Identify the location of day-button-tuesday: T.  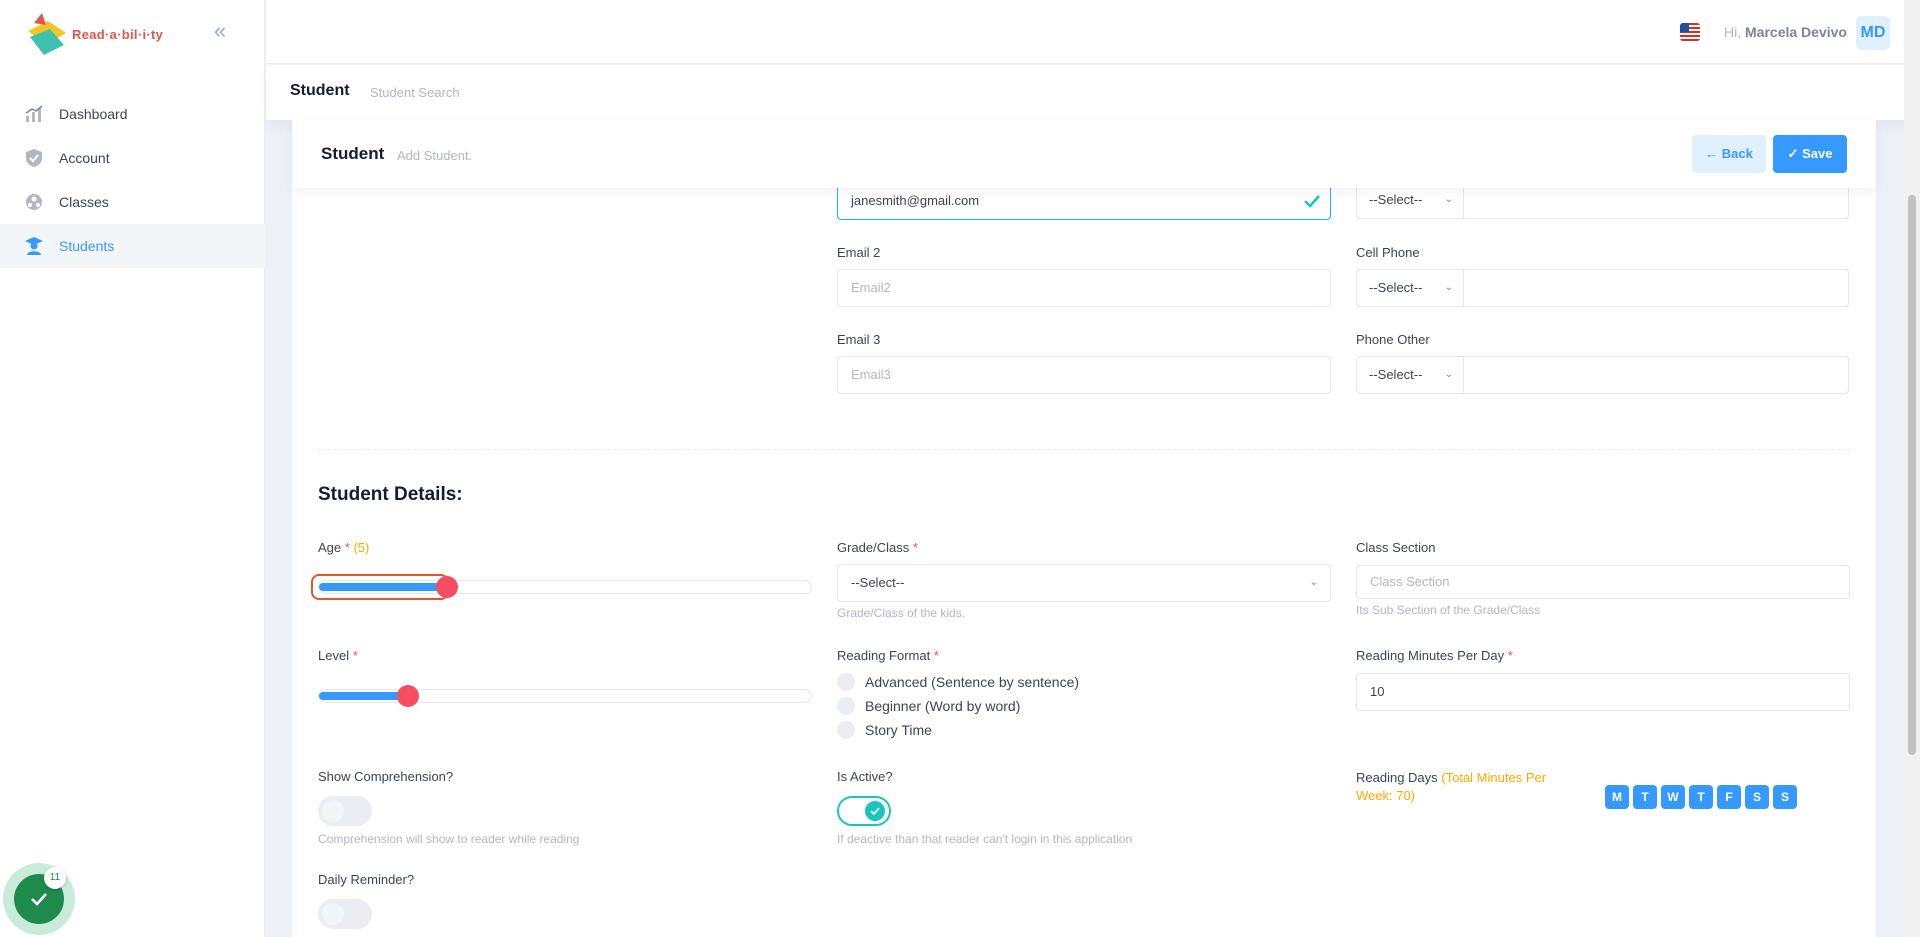
(1645, 797).